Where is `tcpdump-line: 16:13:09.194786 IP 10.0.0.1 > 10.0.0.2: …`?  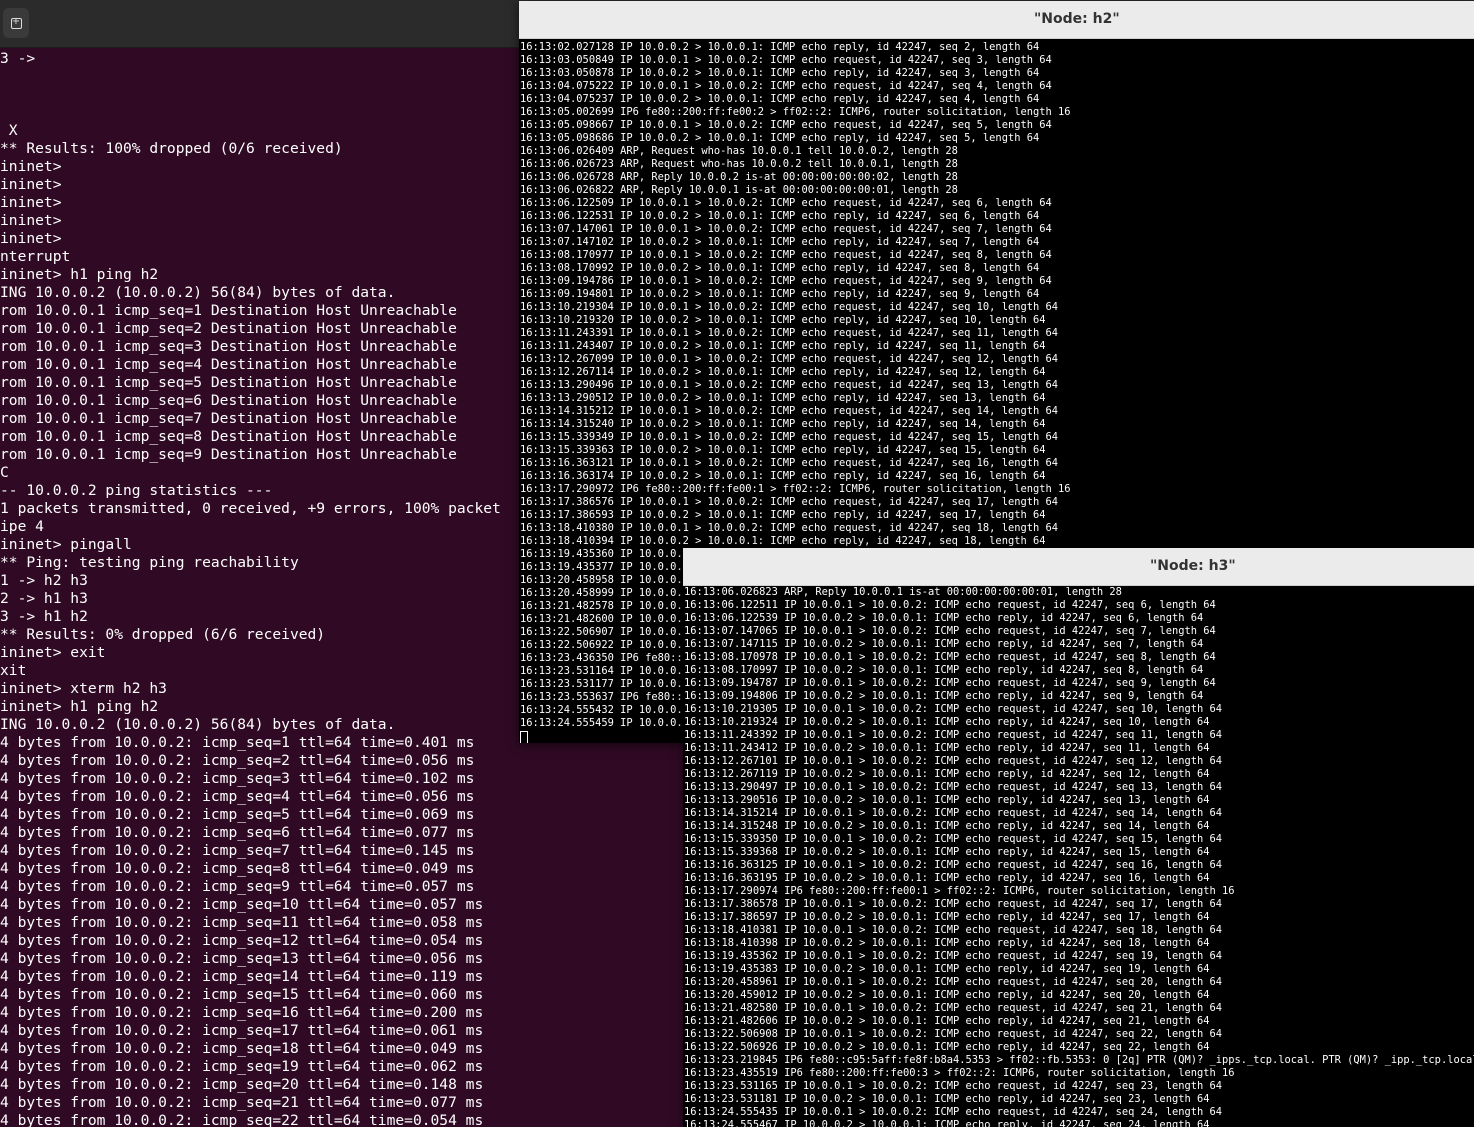 tcpdump-line: 16:13:09.194786 IP 10.0.0.1 > 10.0.0.2: … is located at coordinates (786, 281).